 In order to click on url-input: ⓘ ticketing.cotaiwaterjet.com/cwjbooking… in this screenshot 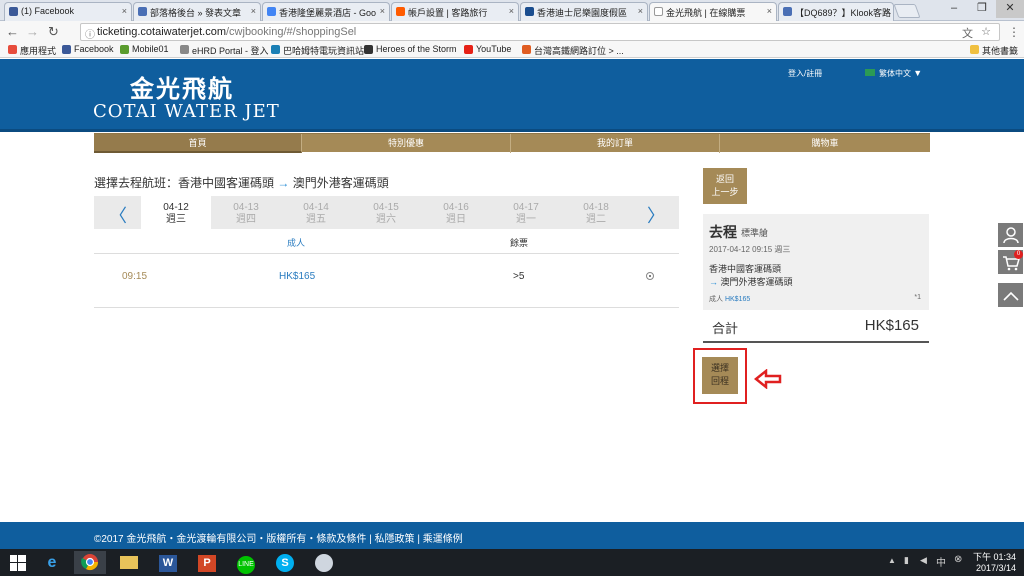, I will do `click(540, 32)`.